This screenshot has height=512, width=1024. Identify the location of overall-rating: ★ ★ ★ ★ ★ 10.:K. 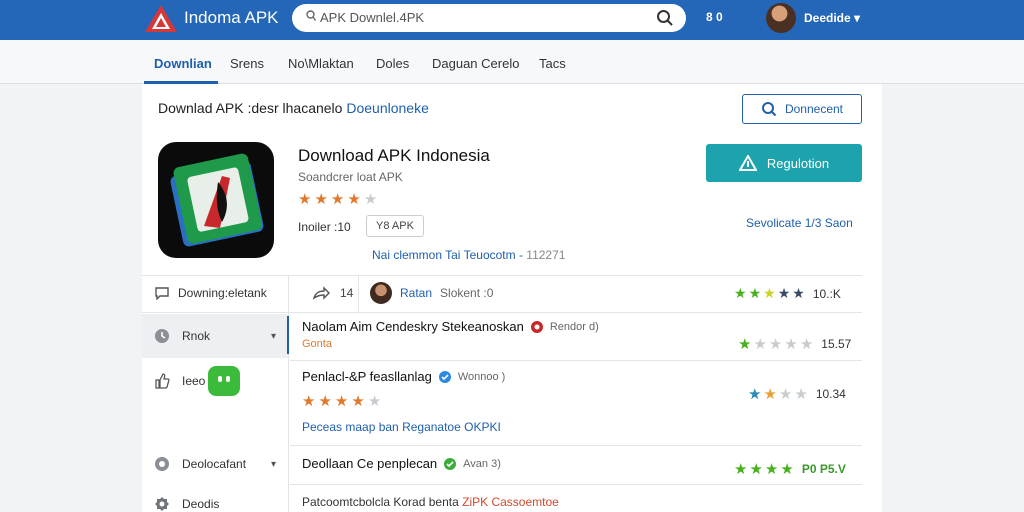
(787, 293).